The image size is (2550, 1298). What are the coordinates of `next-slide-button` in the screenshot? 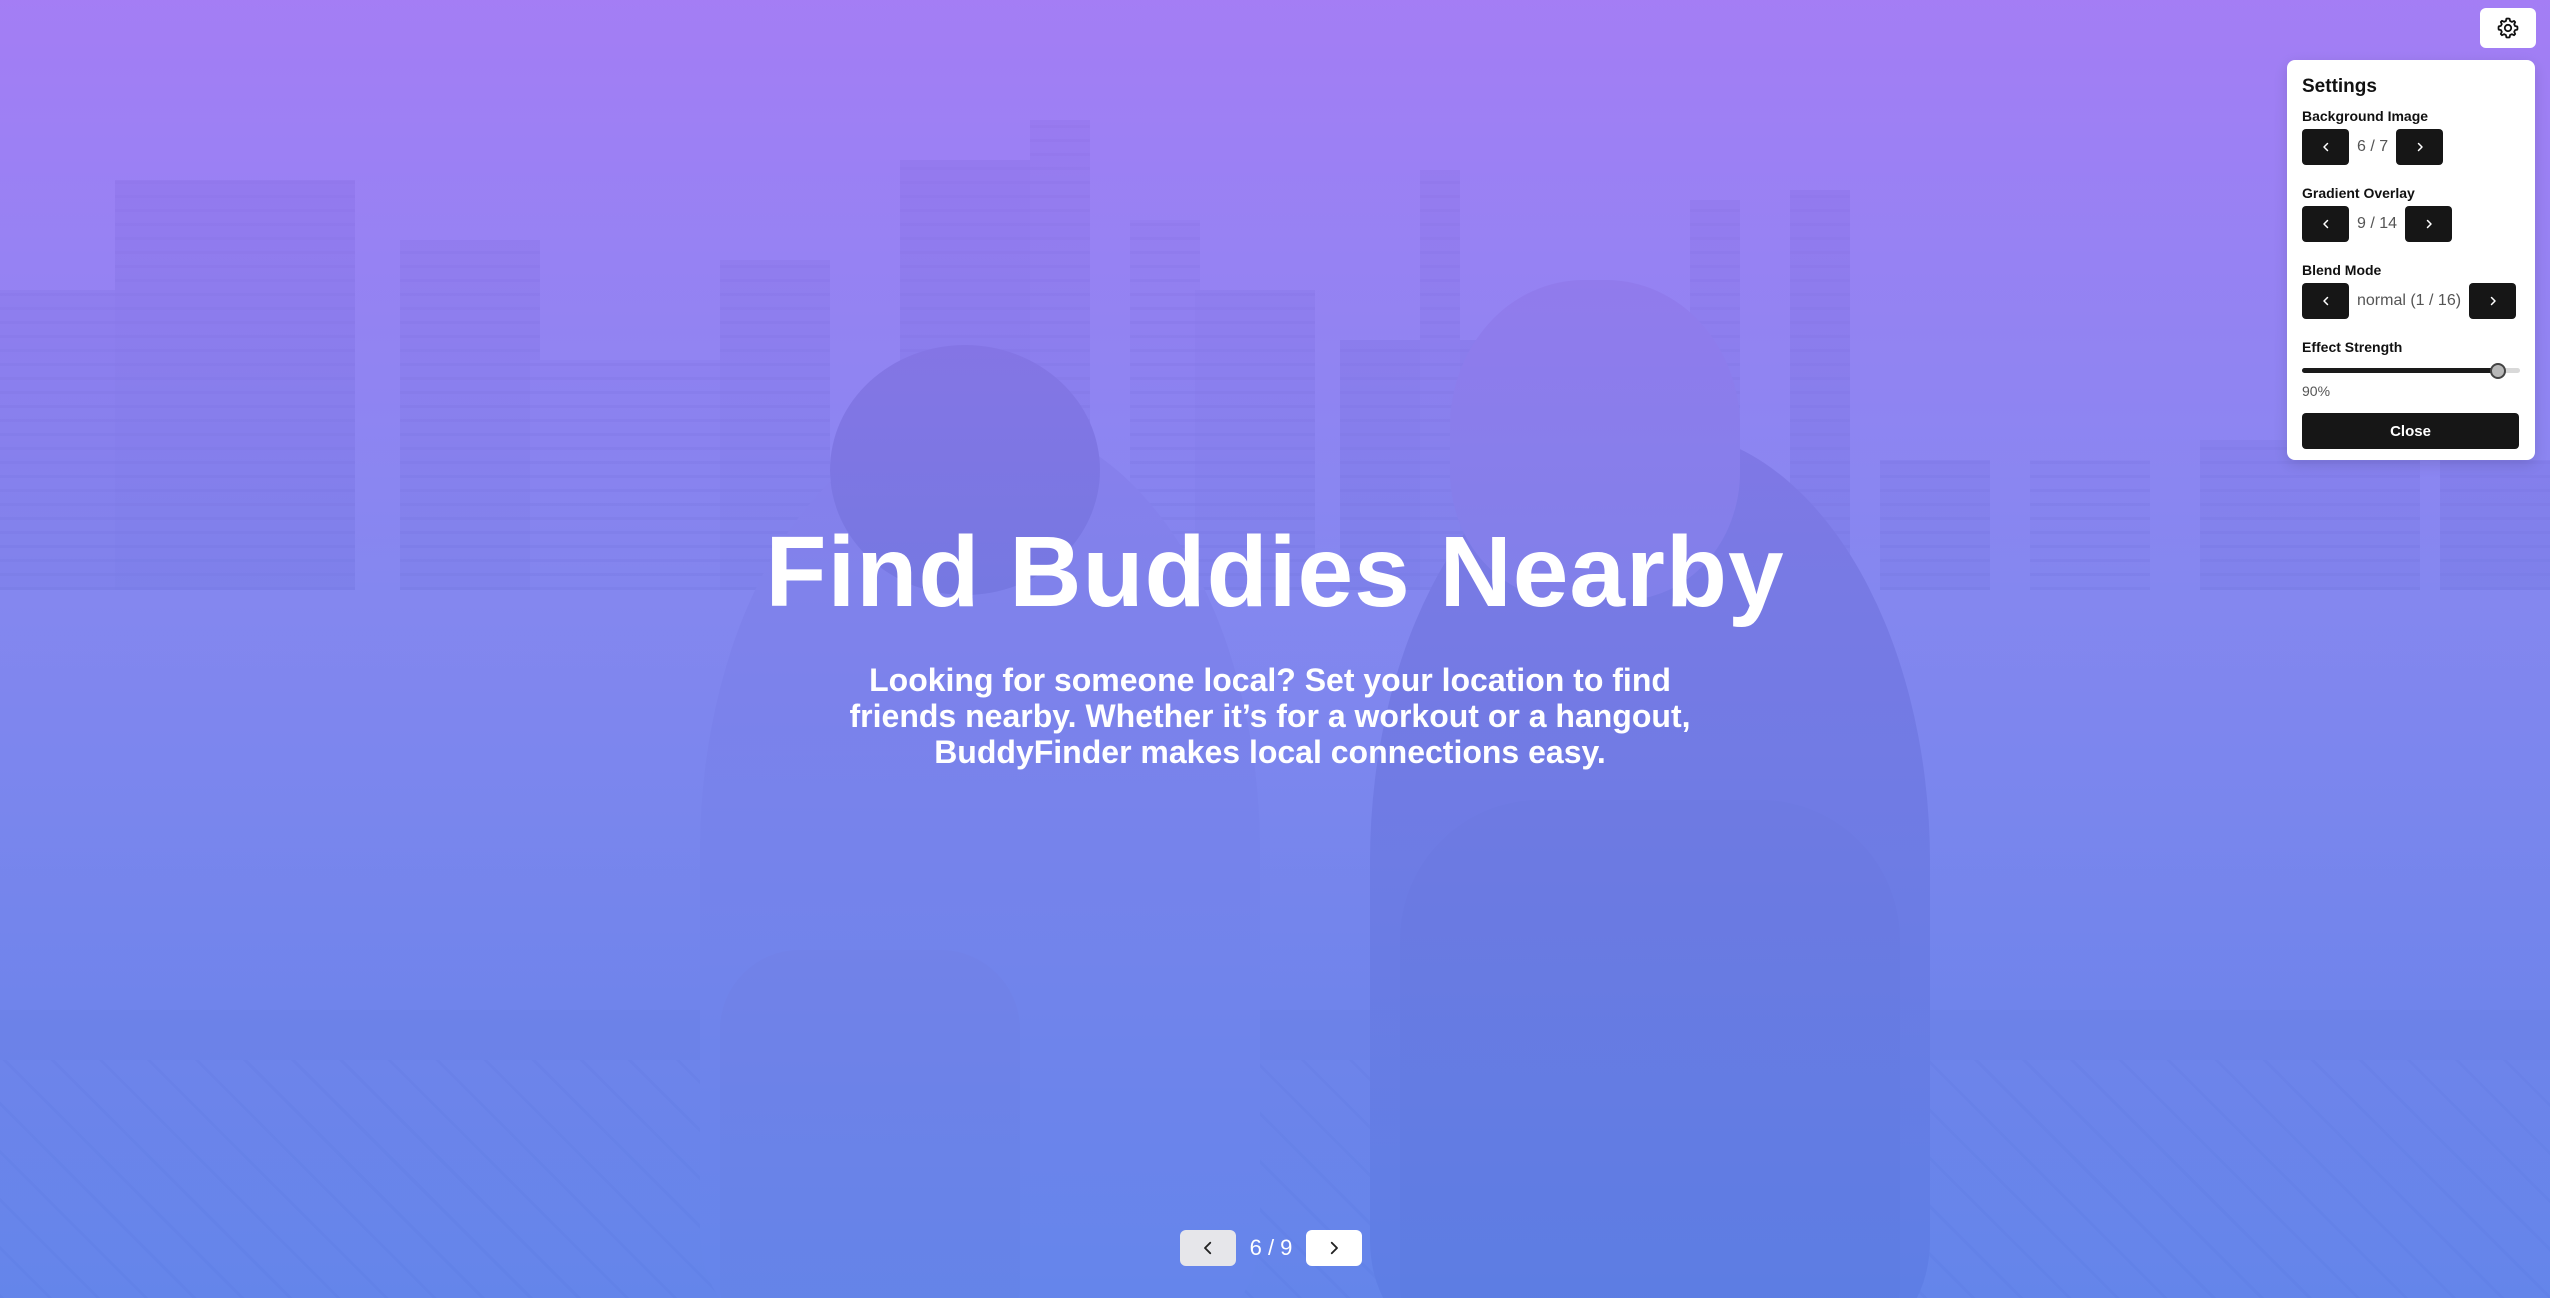 It's located at (1334, 1248).